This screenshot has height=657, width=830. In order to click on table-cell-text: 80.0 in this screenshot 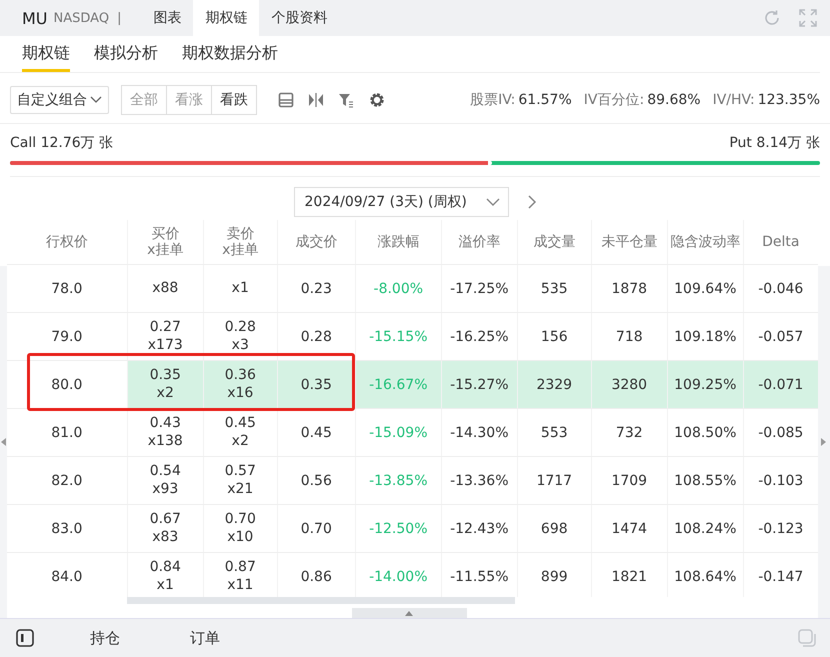, I will do `click(67, 385)`.